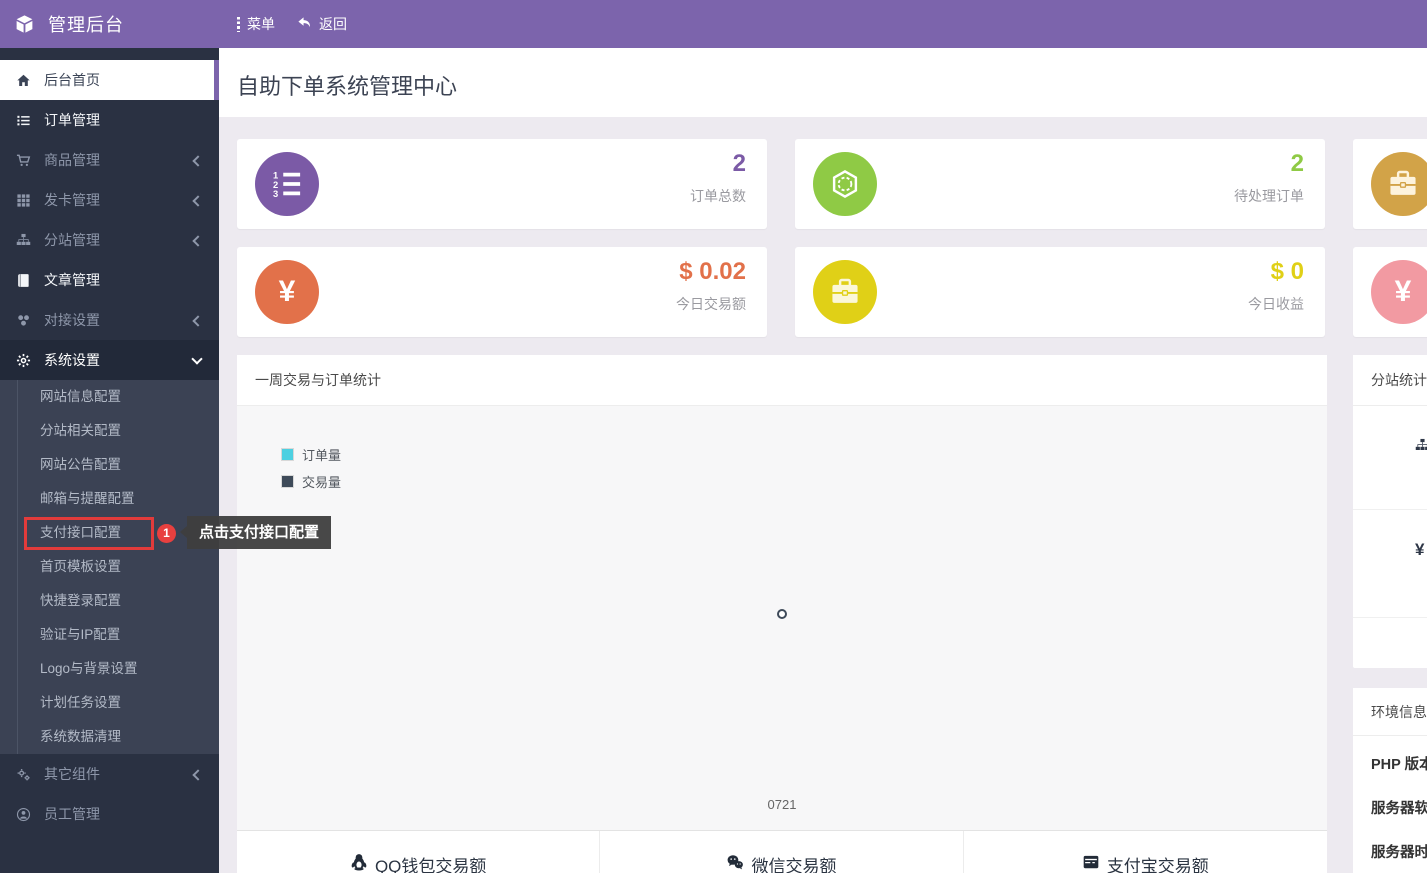 The image size is (1427, 873). I want to click on submenu-item-captcha-ip: 验证与IP配置, so click(109, 635).